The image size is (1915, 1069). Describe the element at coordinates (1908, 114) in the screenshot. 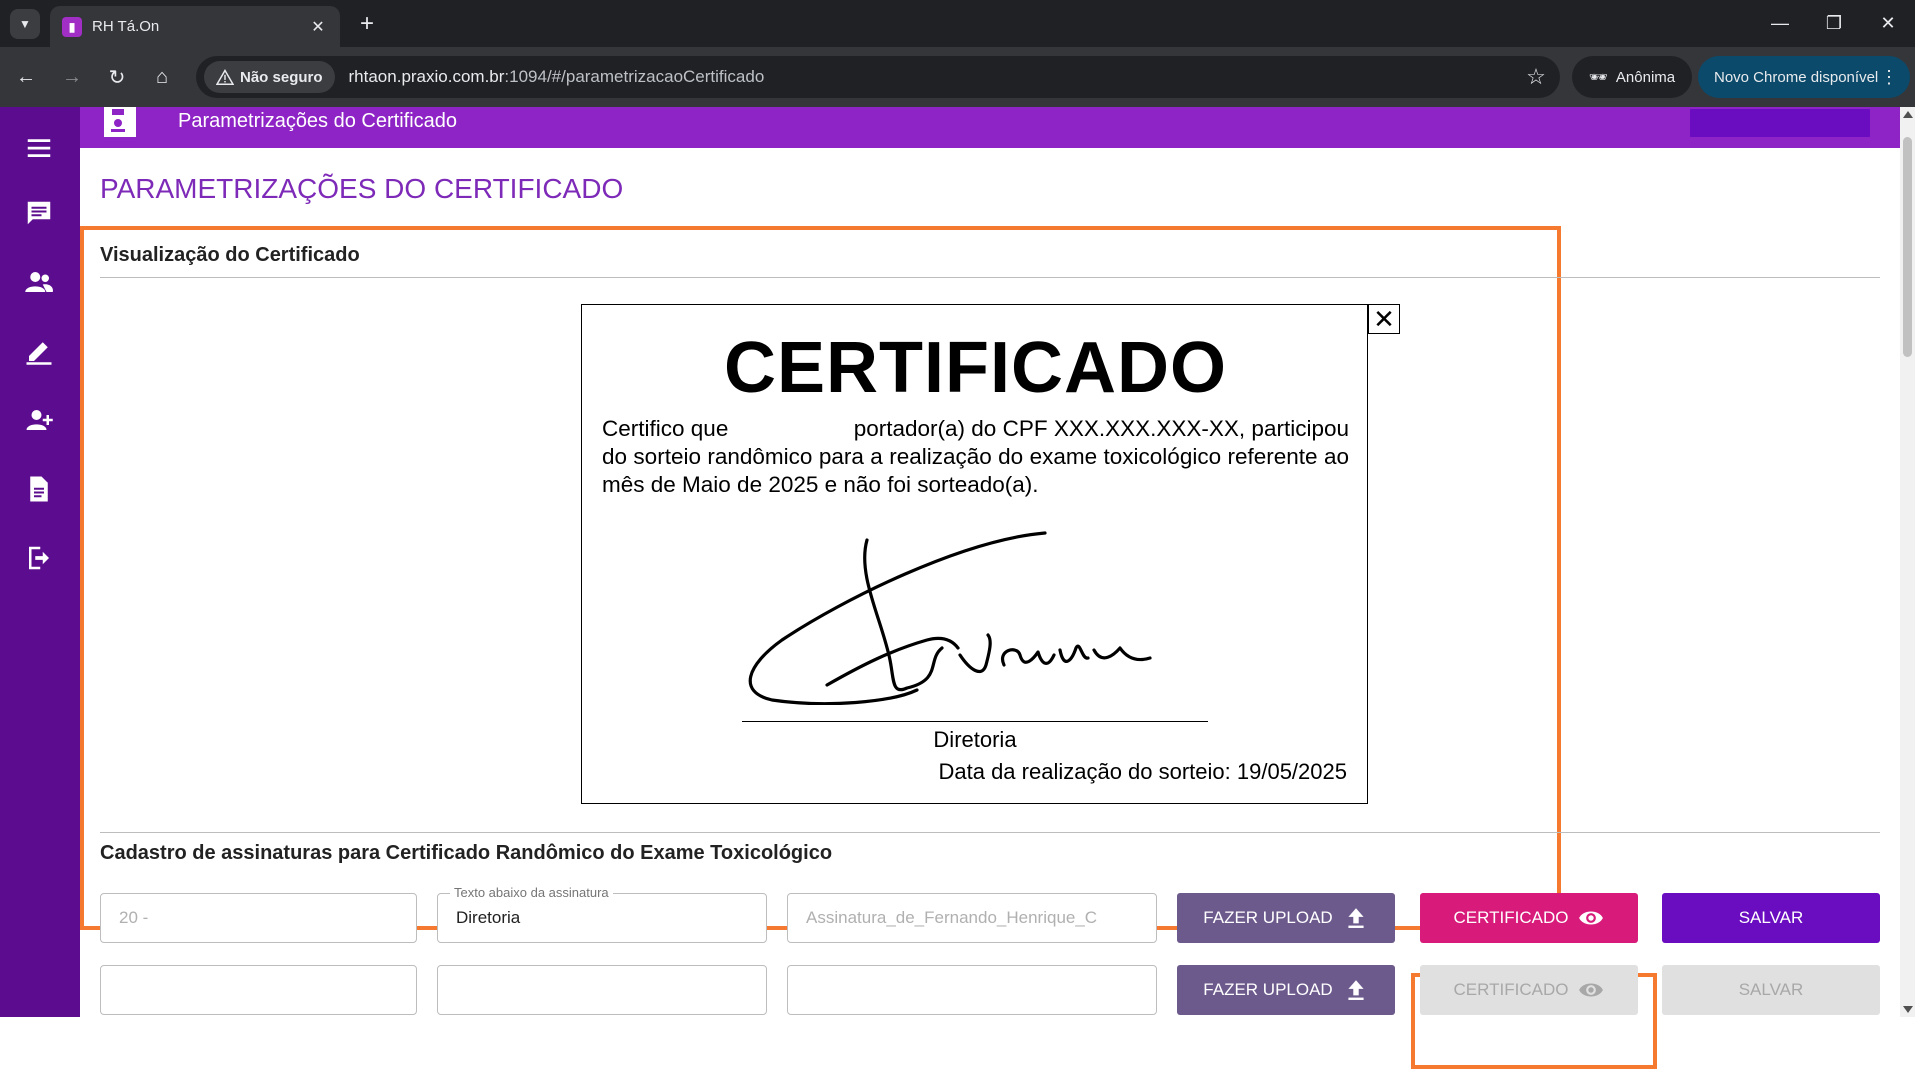

I see `scroll-up-icon` at that location.